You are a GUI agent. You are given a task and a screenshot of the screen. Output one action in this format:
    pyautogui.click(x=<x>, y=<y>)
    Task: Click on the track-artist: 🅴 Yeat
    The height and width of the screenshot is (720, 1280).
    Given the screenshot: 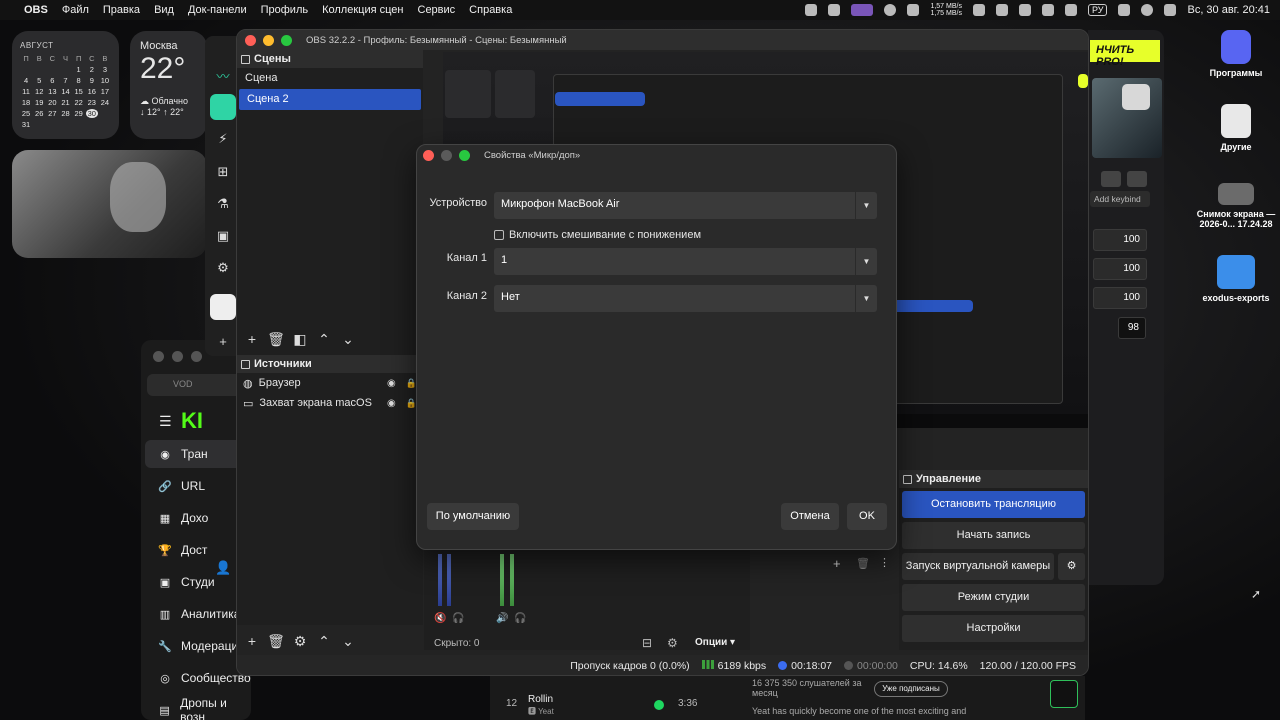 What is the action you would take?
    pyautogui.click(x=541, y=711)
    